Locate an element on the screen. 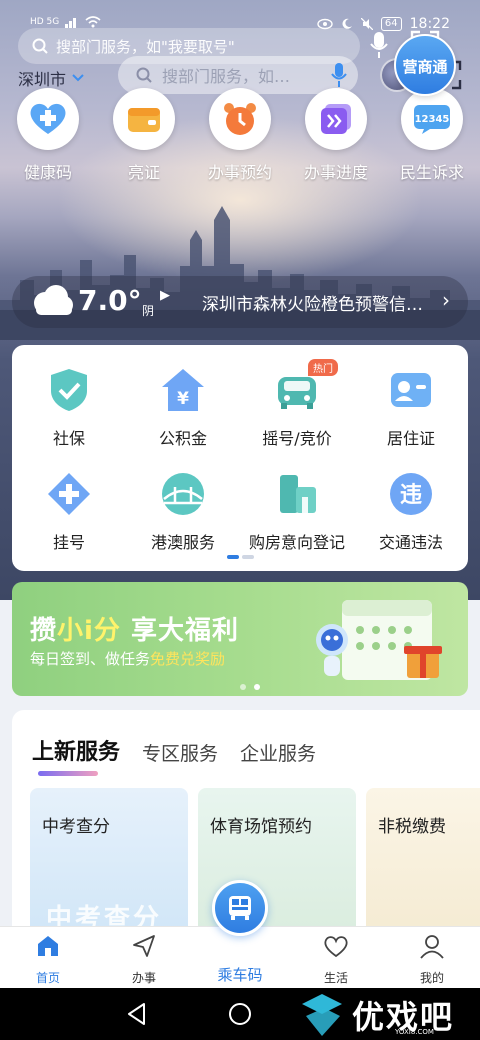 The height and width of the screenshot is (1040, 480). service-item-car-lottery: 摇号/竞价 is located at coordinates (297, 407).